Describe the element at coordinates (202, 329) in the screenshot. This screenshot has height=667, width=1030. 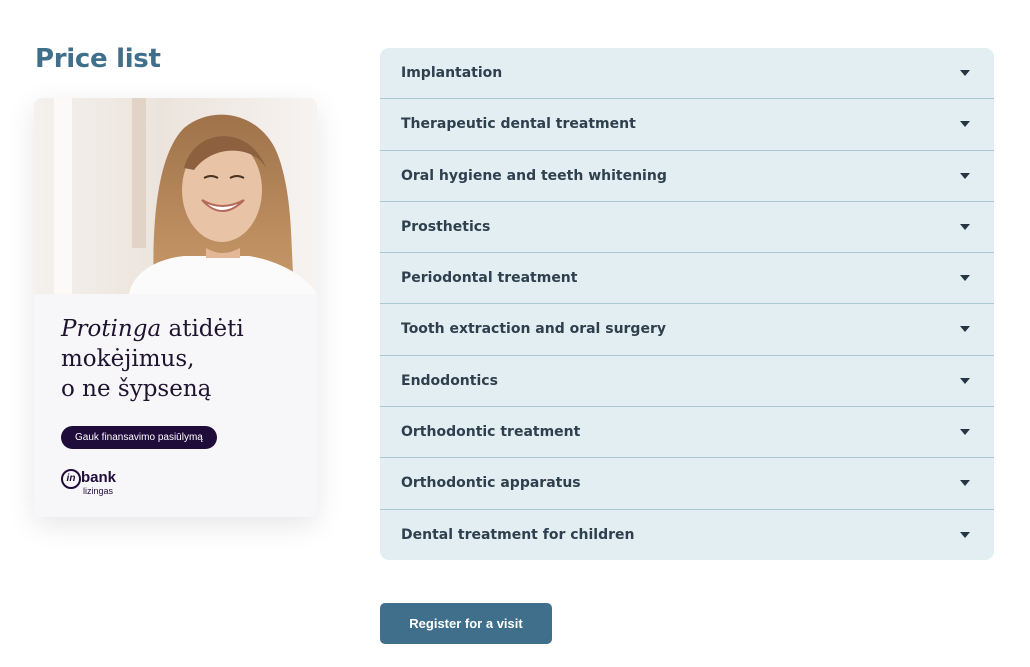
I see `promo-headline-line1: atidėti` at that location.